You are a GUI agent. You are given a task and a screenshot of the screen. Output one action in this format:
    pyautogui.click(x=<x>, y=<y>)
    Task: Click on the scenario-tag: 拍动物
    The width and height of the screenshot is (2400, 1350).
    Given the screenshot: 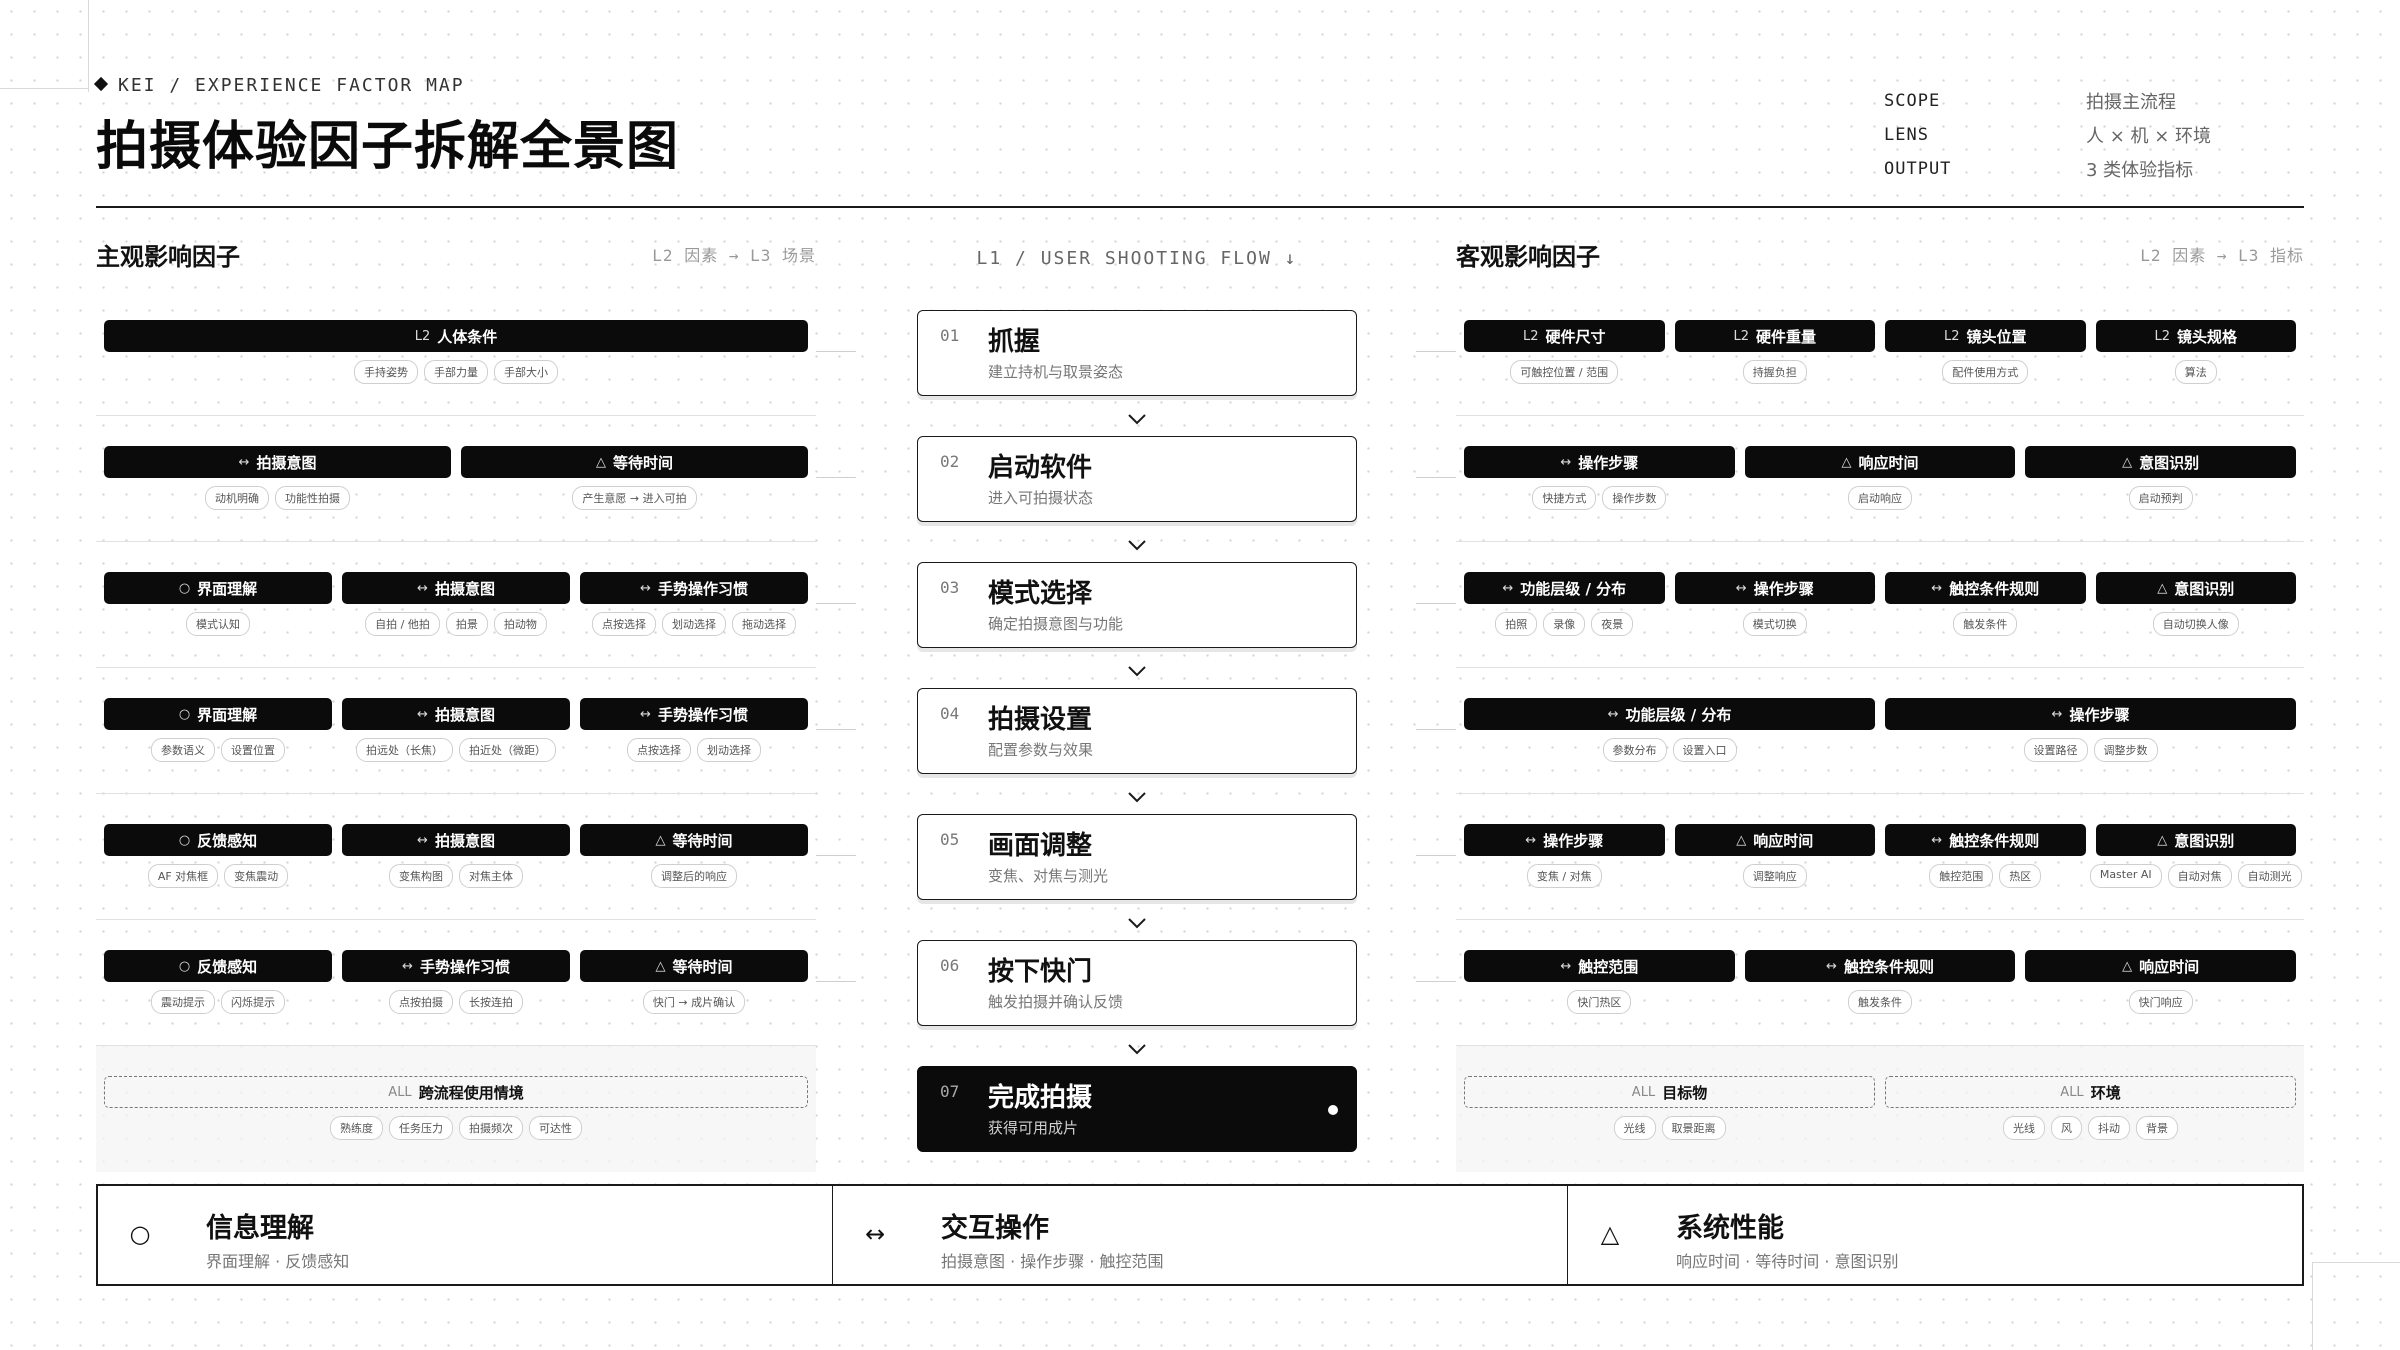 What is the action you would take?
    pyautogui.click(x=520, y=624)
    